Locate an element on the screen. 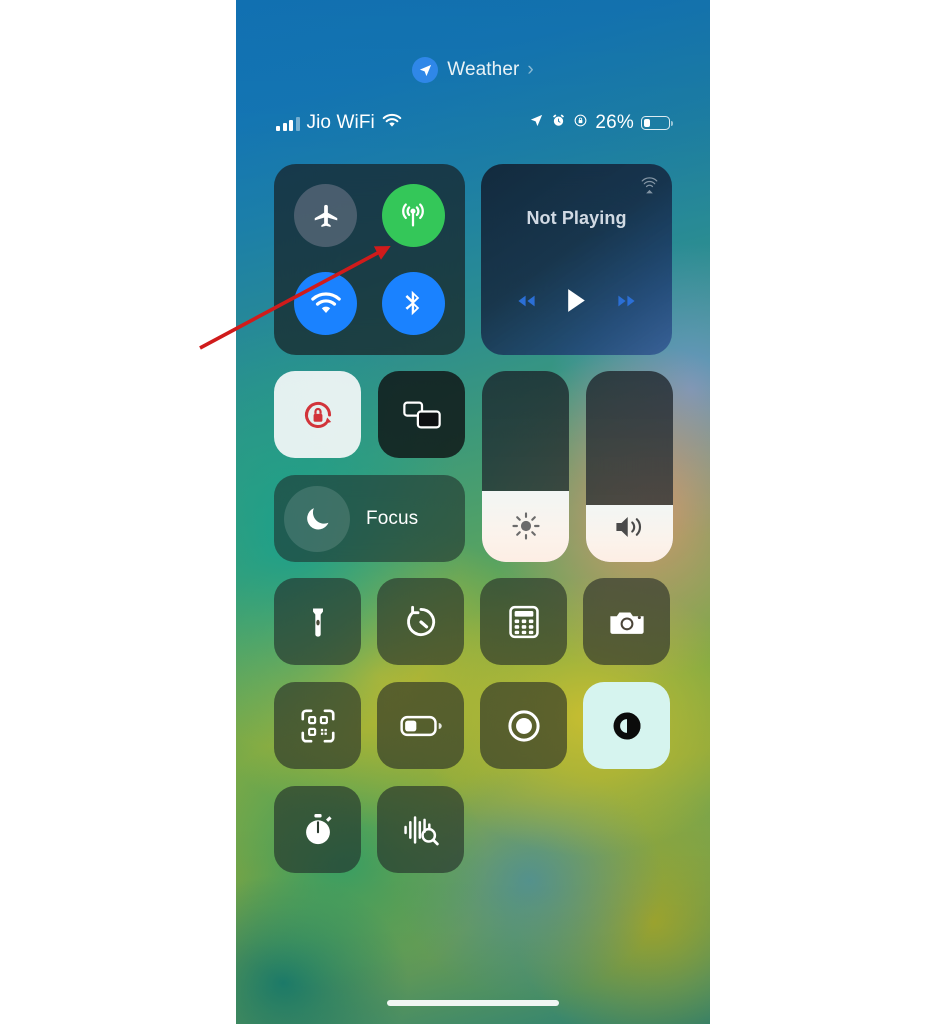 The image size is (946, 1024). carrier-label: Jio WiFi is located at coordinates (340, 122).